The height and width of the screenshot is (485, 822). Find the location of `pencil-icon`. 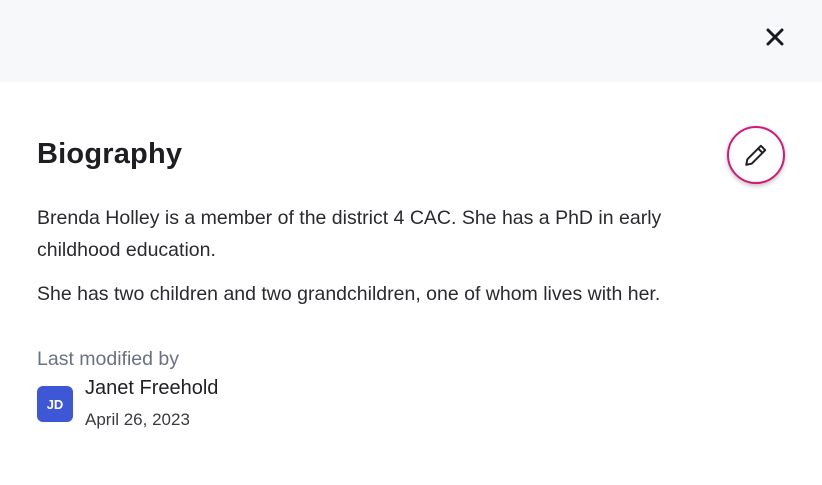

pencil-icon is located at coordinates (756, 155).